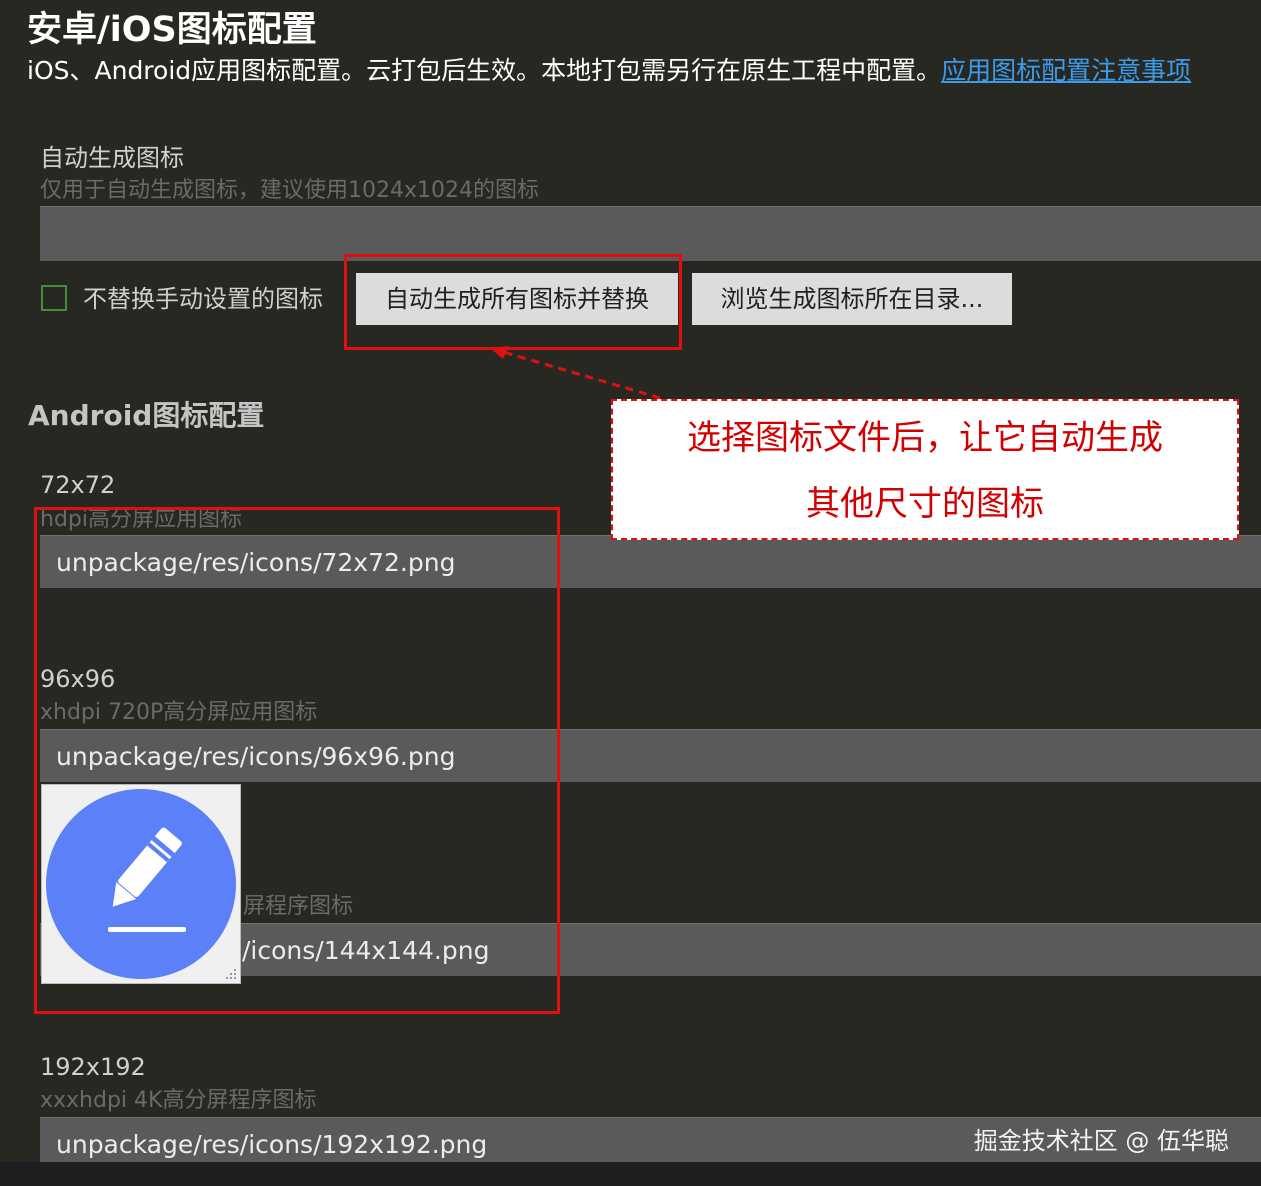  What do you see at coordinates (630, 1174) in the screenshot?
I see `bottom-edge` at bounding box center [630, 1174].